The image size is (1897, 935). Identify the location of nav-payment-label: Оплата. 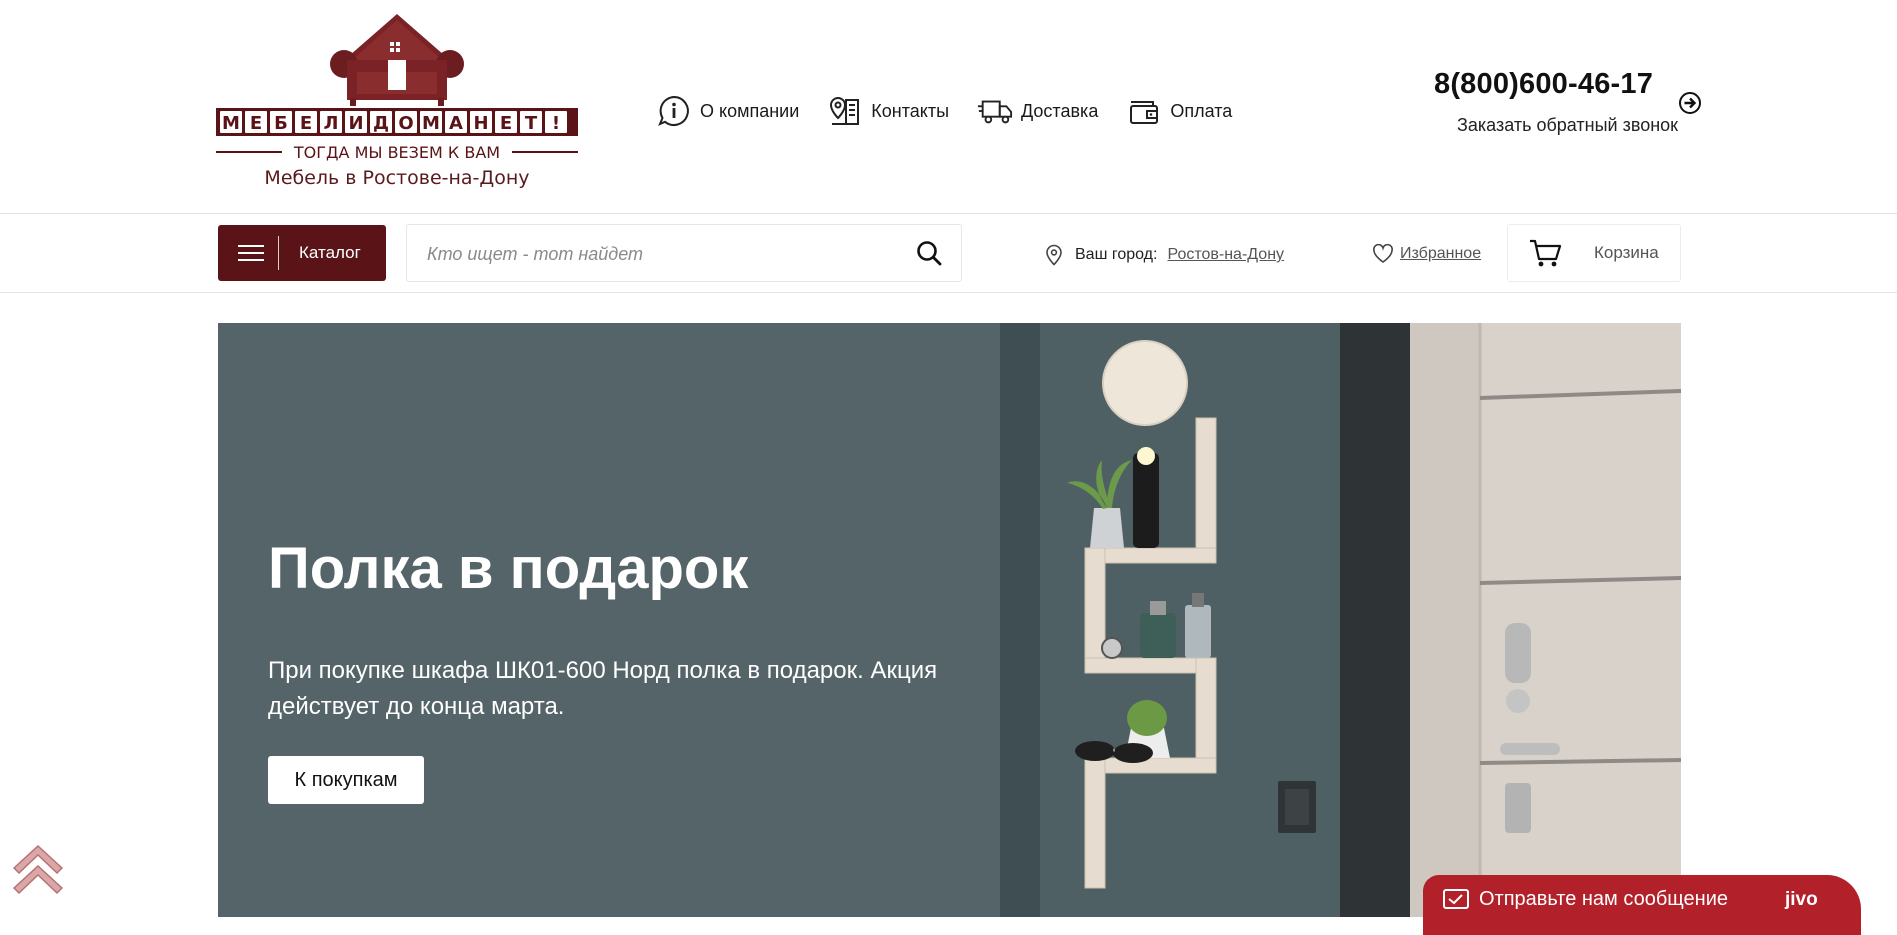
(1201, 110).